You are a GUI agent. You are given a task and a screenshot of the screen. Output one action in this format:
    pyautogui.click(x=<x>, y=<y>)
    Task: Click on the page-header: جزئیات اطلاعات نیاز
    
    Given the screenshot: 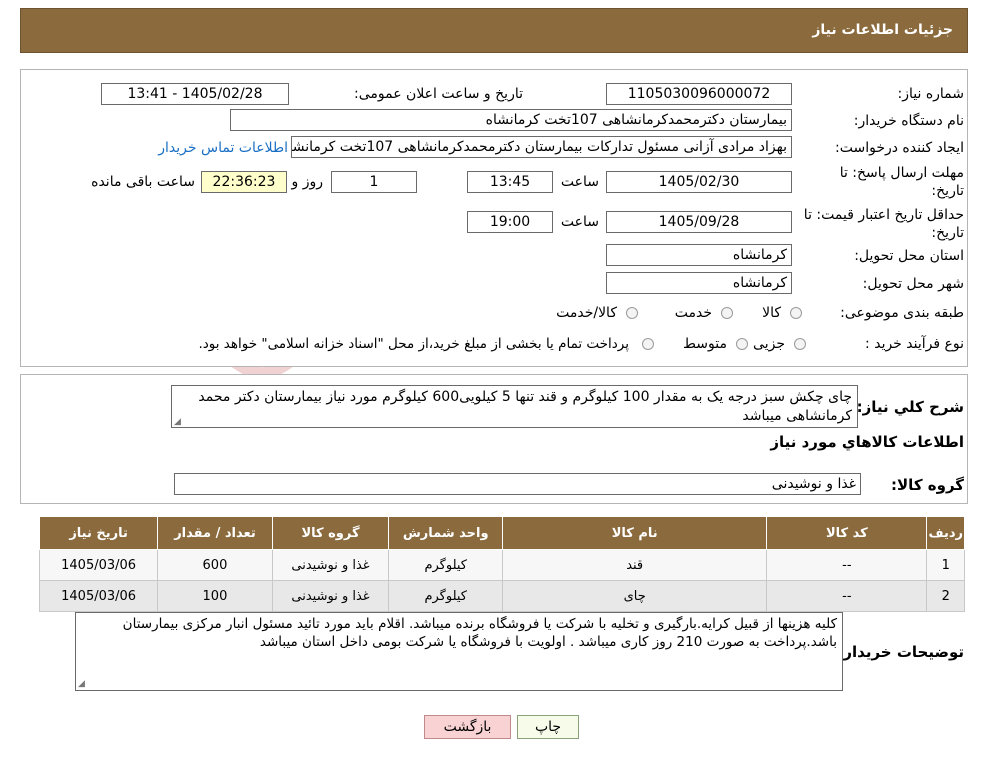 What is the action you would take?
    pyautogui.click(x=494, y=30)
    